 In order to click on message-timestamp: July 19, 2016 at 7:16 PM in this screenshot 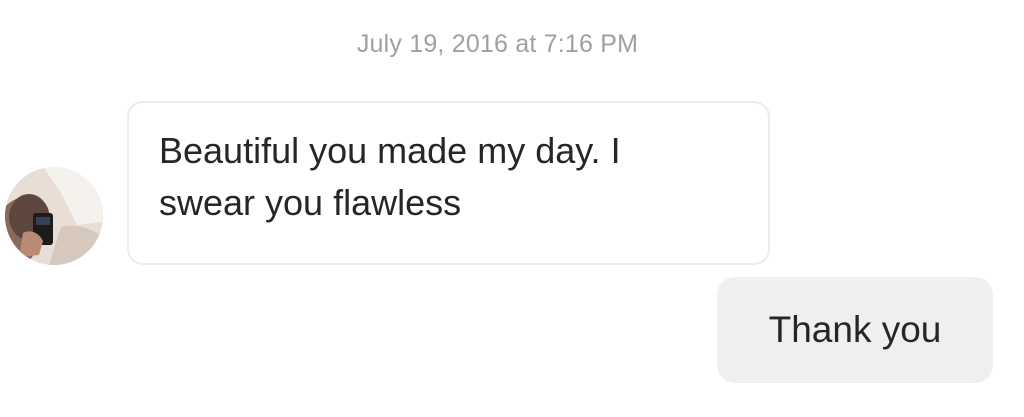, I will do `click(497, 44)`.